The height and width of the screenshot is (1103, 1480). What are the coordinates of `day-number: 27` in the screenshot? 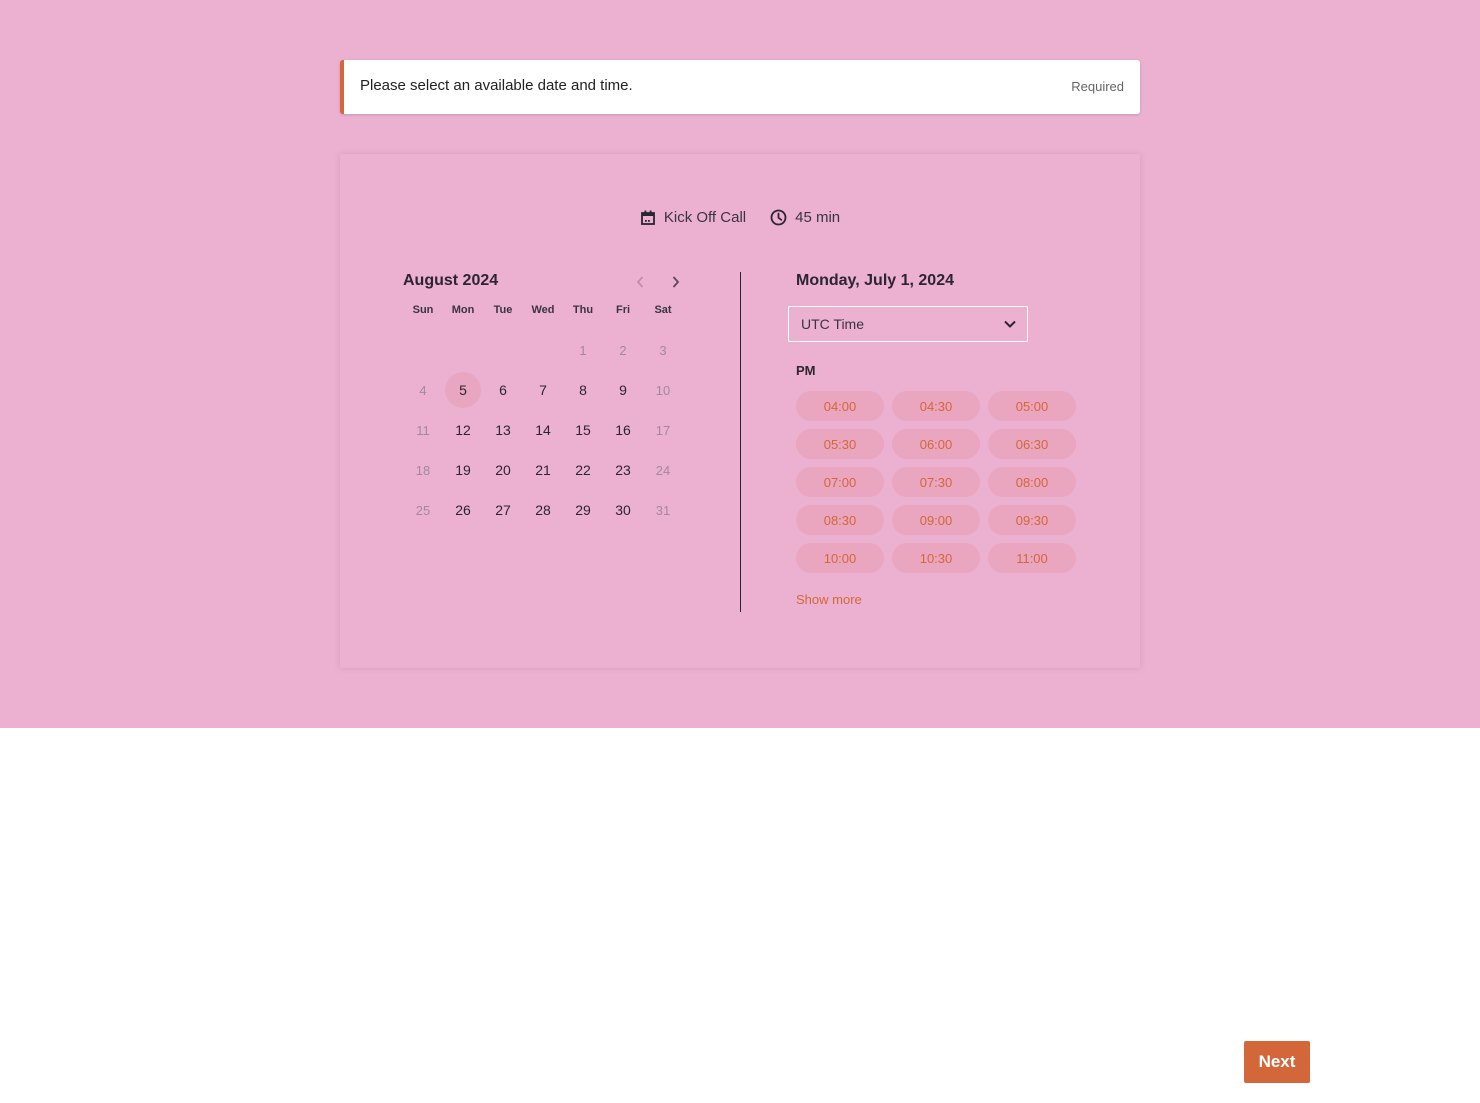 It's located at (503, 510).